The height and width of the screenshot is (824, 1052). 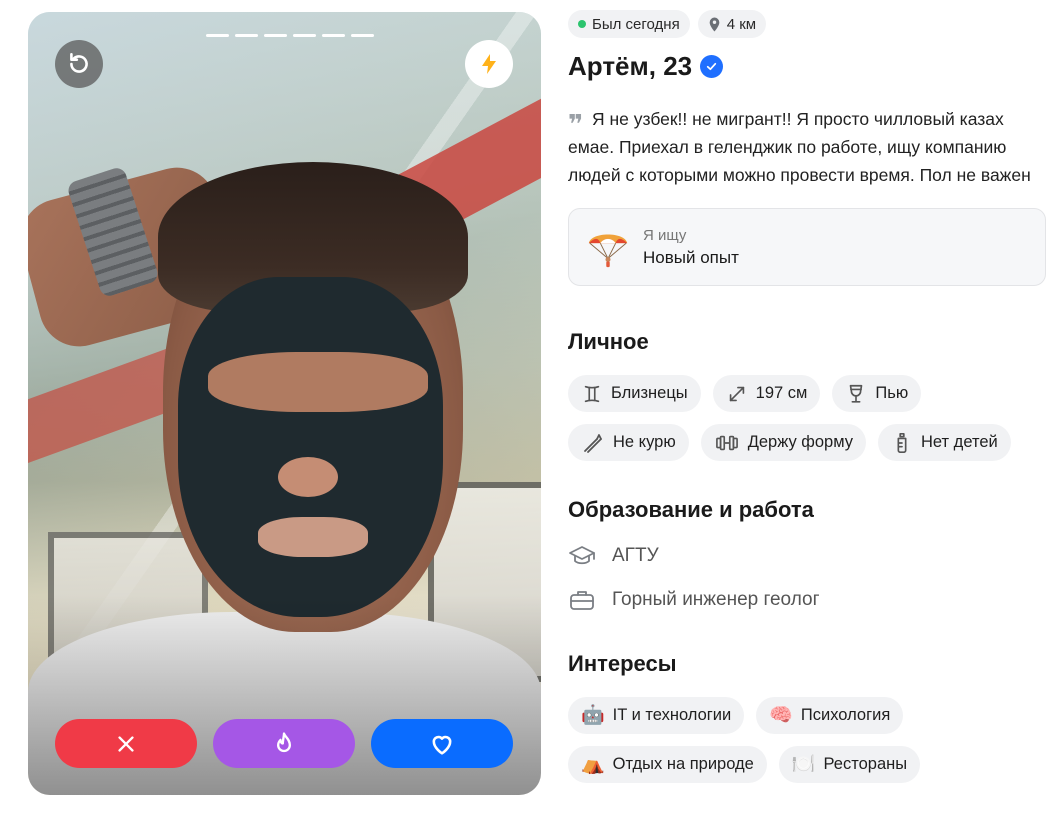 I want to click on seeking-card: Я ищу Новый опыт, so click(x=807, y=247).